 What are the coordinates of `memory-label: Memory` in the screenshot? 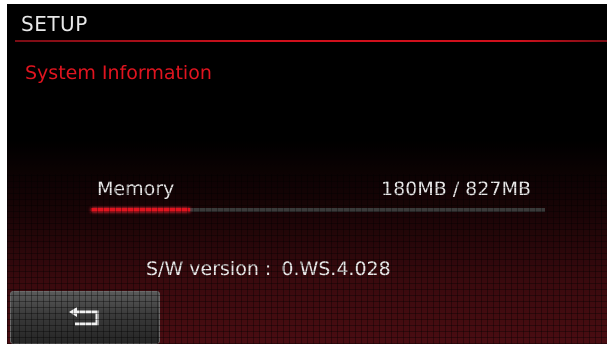 It's located at (136, 189).